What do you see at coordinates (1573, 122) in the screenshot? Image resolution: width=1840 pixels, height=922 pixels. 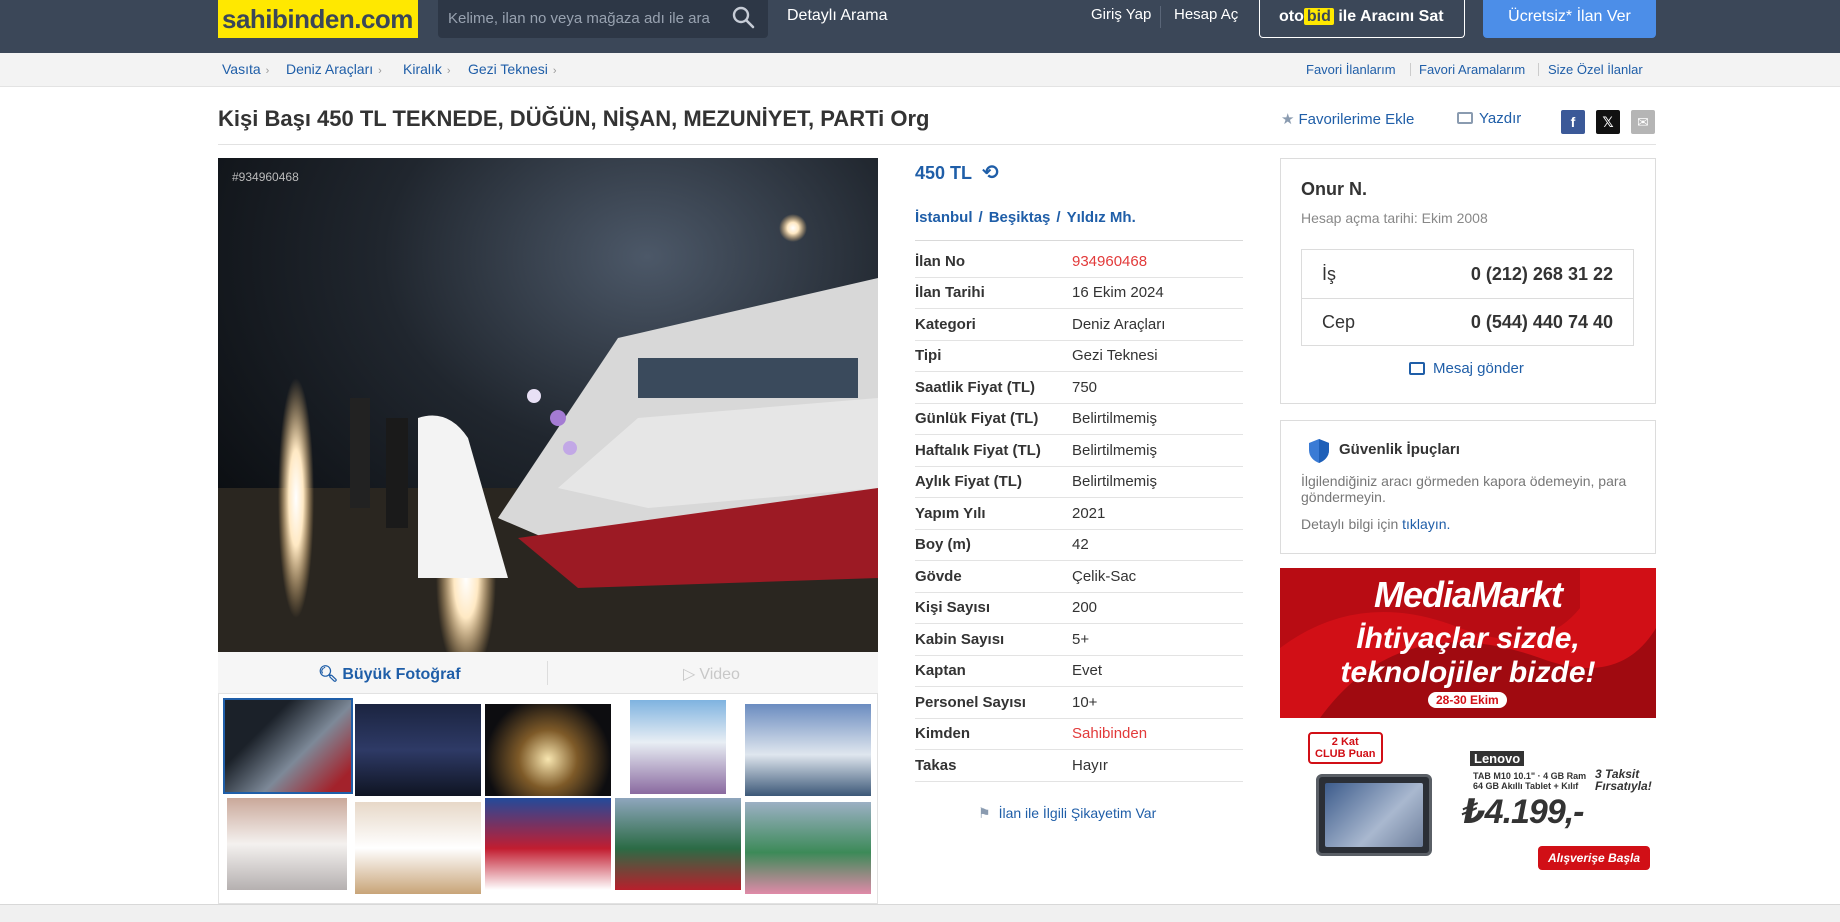 I see `facebook-share-icon: f` at bounding box center [1573, 122].